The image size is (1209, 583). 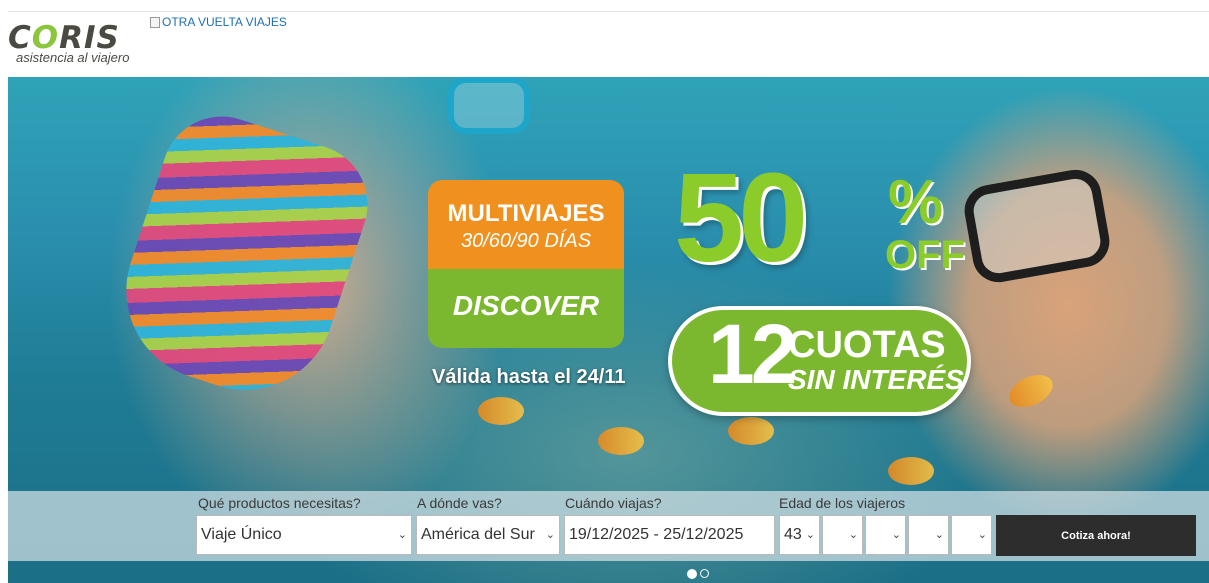 What do you see at coordinates (155, 22) in the screenshot?
I see `broken-image-icon` at bounding box center [155, 22].